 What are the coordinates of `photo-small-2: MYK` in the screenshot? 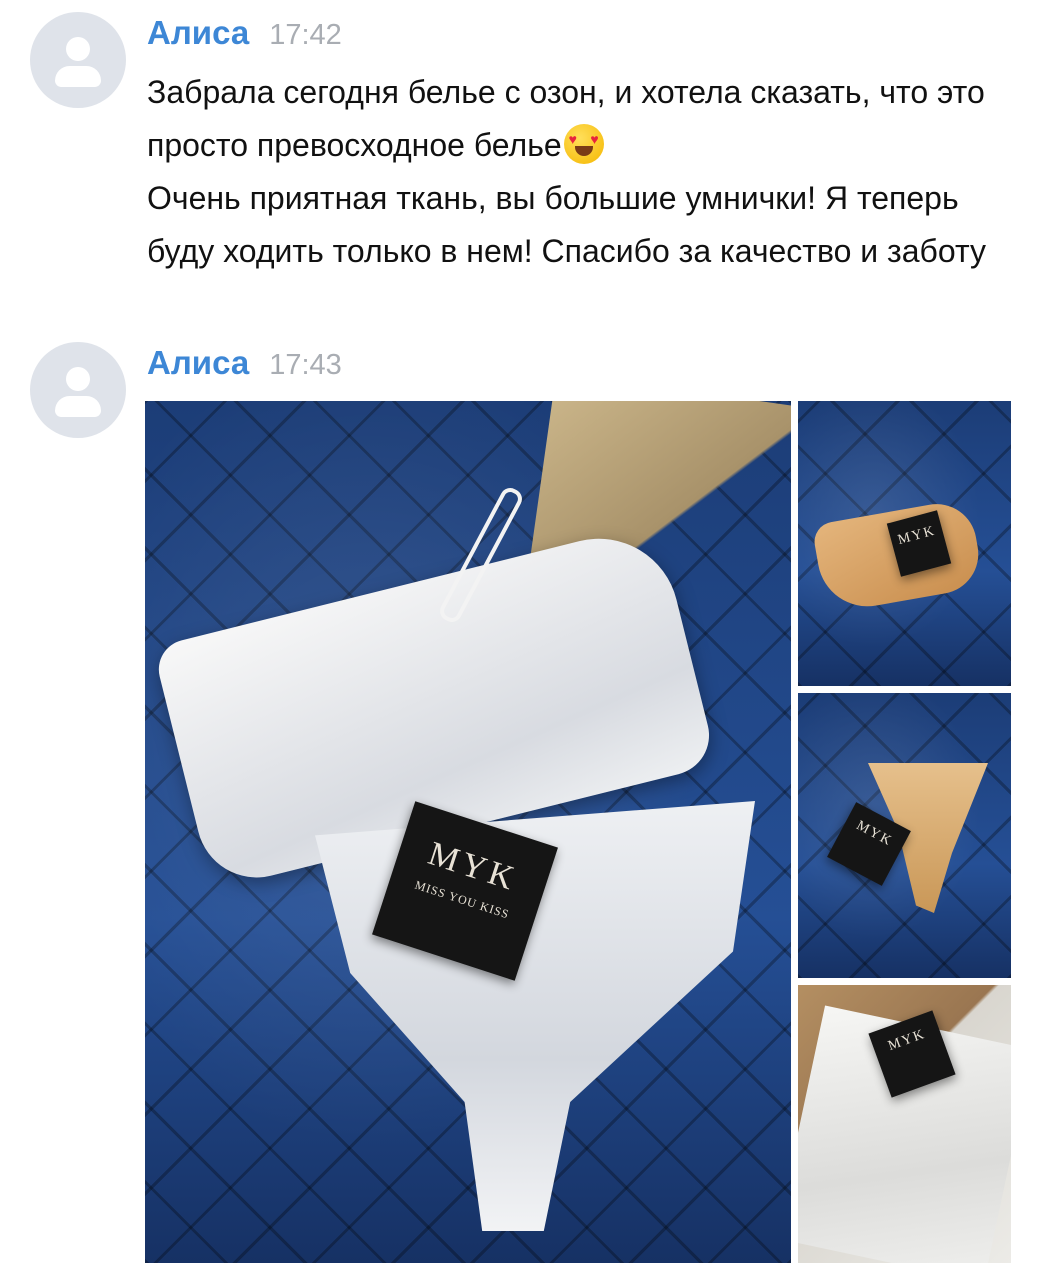 It's located at (904, 835).